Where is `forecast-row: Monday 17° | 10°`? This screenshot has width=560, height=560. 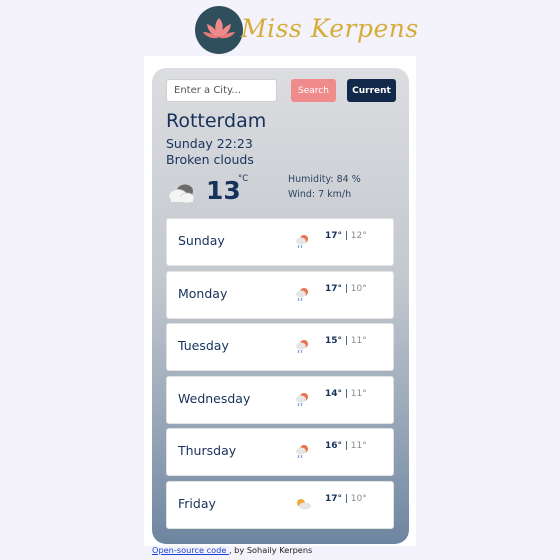 forecast-row: Monday 17° | 10° is located at coordinates (280, 295).